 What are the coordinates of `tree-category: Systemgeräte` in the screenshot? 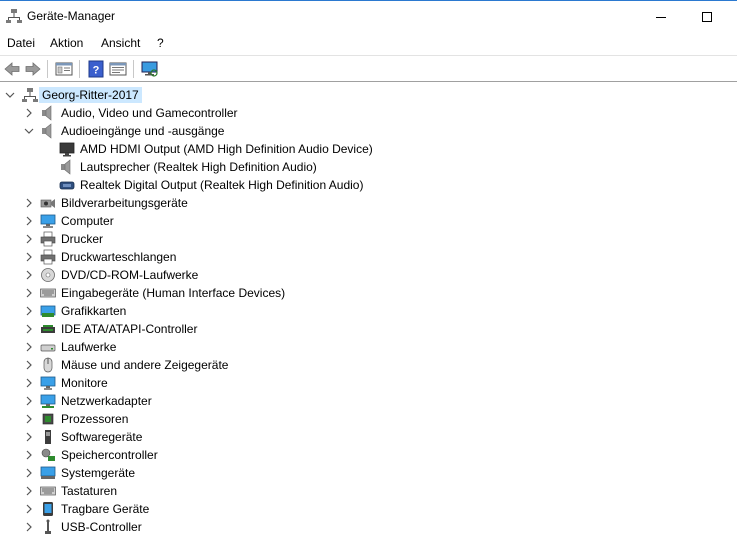 It's located at (368, 473).